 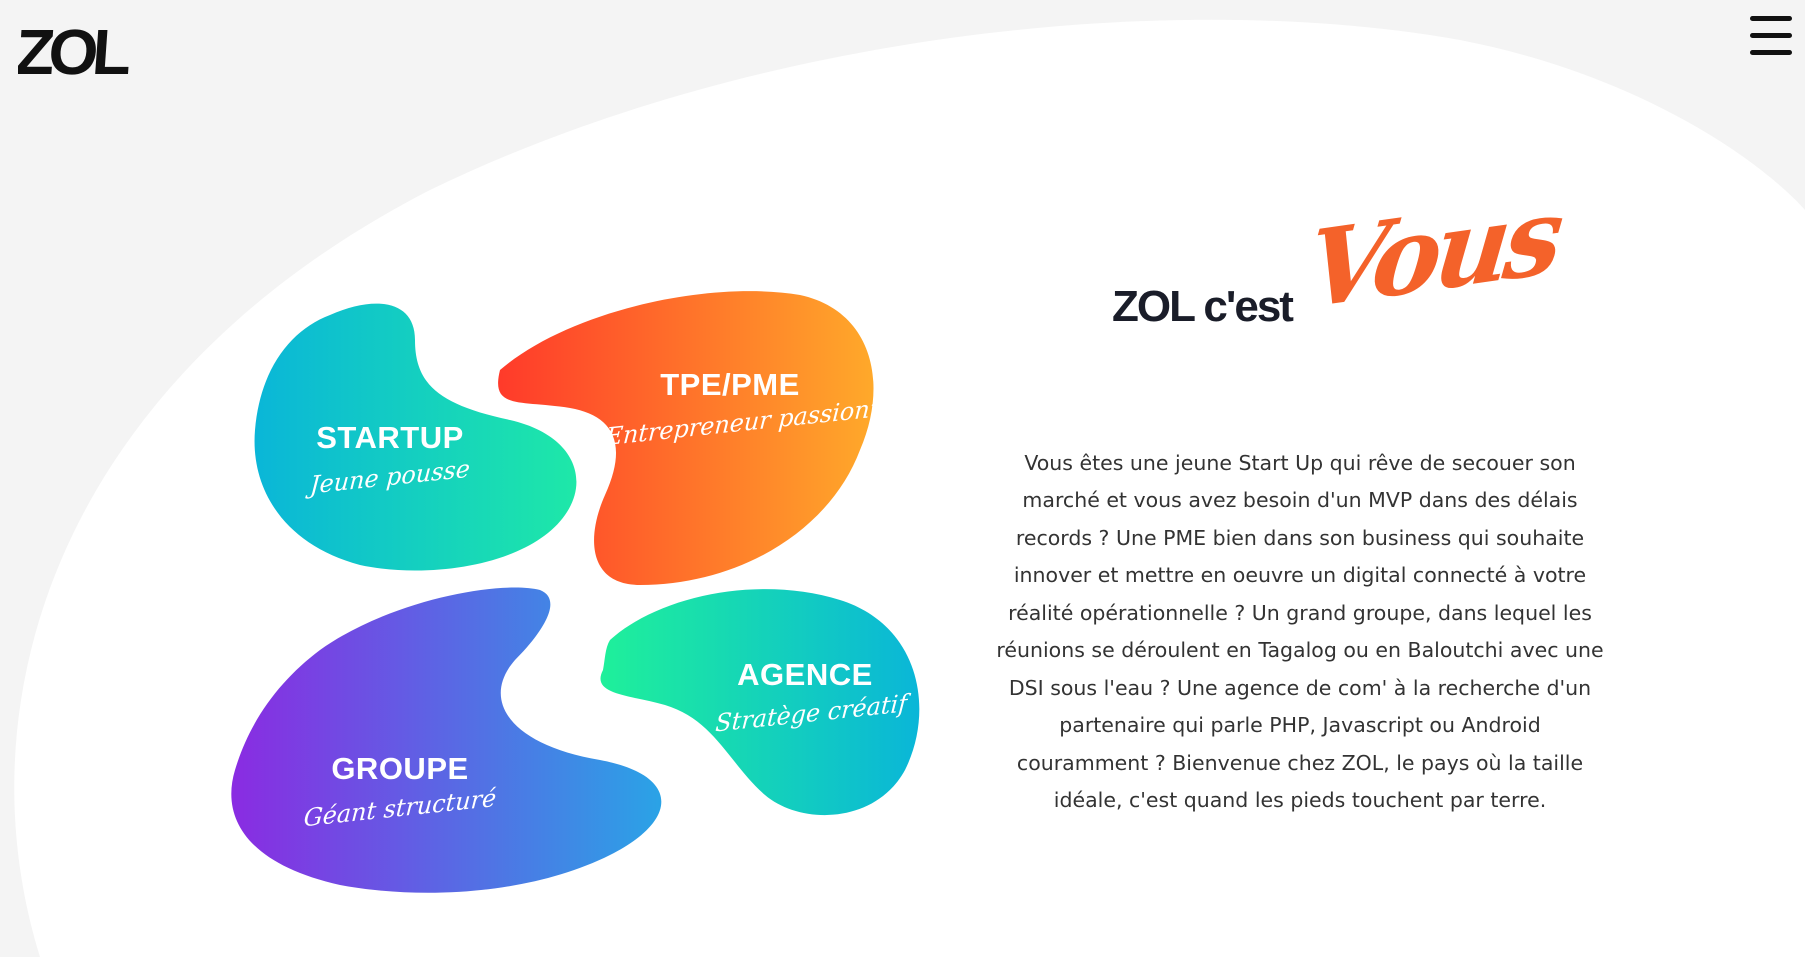 I want to click on headline-text: ZOL c'est, so click(x=1203, y=306).